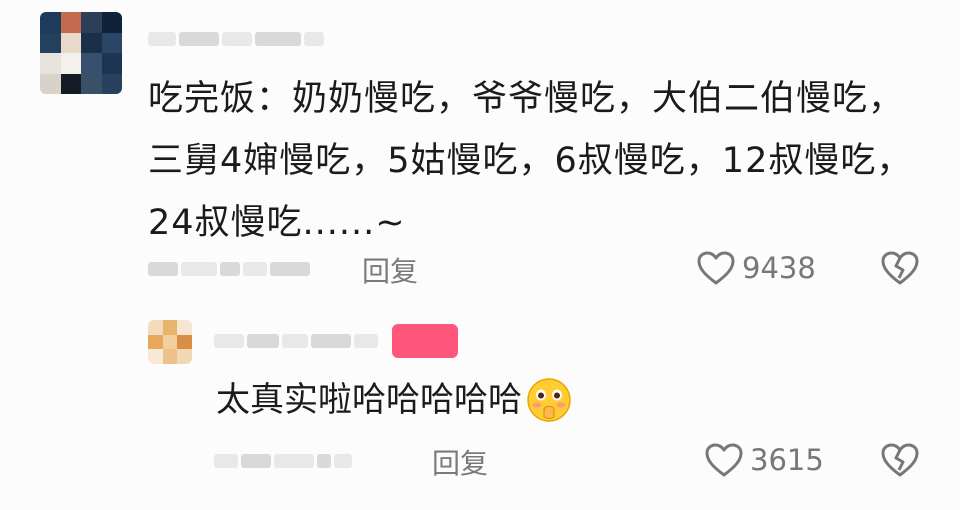 Image resolution: width=960 pixels, height=510 pixels. Describe the element at coordinates (787, 460) in the screenshot. I see `like-count: 3615` at that location.